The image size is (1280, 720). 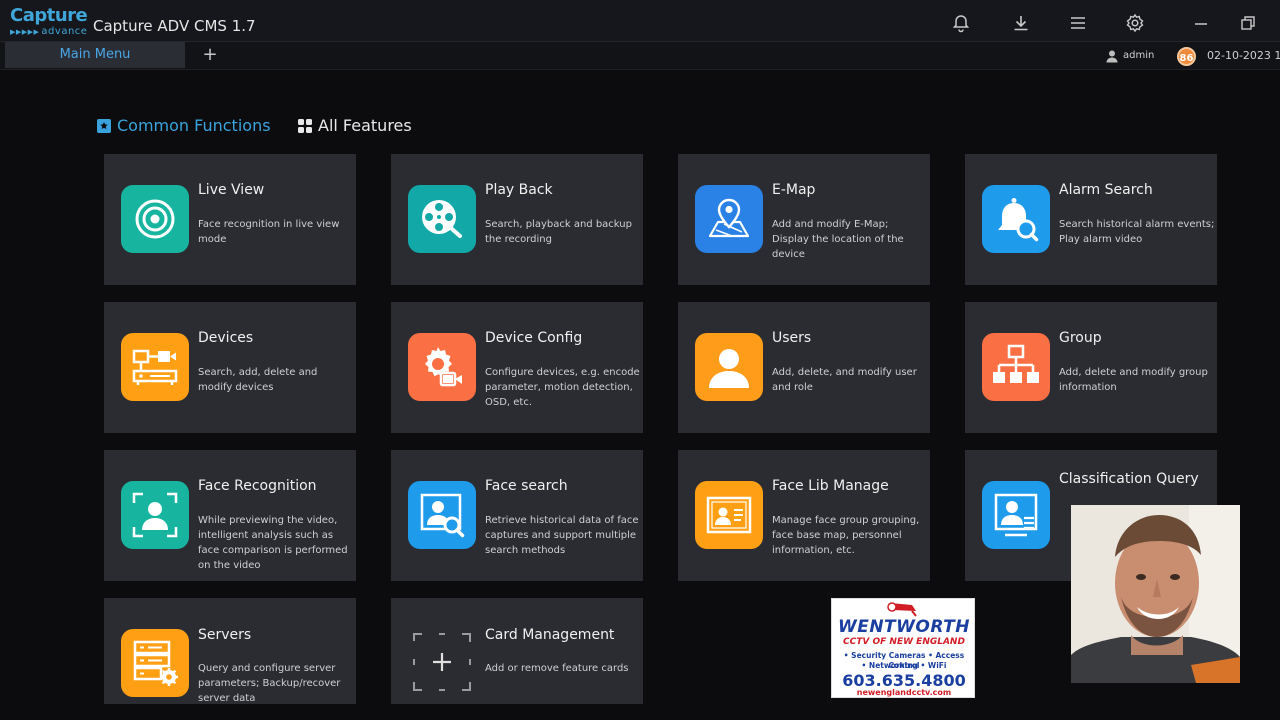 I want to click on hierarchy-icon, so click(x=1016, y=367).